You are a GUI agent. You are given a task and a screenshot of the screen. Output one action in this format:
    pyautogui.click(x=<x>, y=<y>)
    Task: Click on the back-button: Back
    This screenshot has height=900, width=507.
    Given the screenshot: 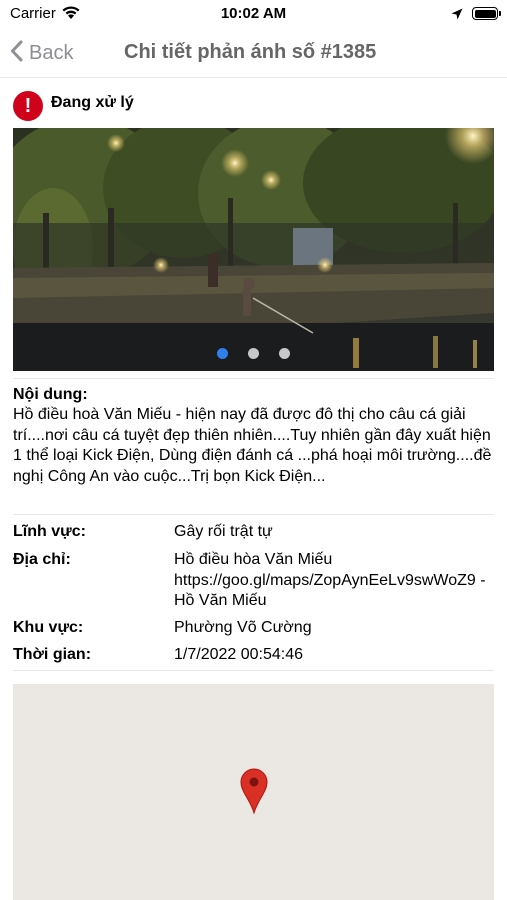 What is the action you would take?
    pyautogui.click(x=41, y=53)
    